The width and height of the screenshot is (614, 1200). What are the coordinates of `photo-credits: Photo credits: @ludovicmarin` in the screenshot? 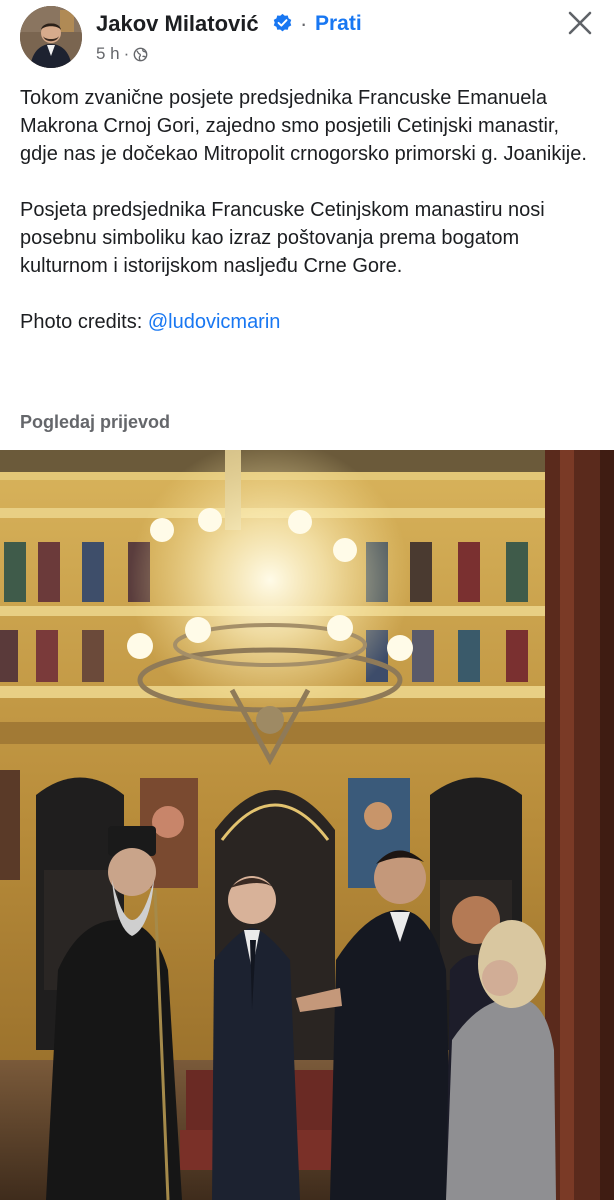 It's located at (310, 322).